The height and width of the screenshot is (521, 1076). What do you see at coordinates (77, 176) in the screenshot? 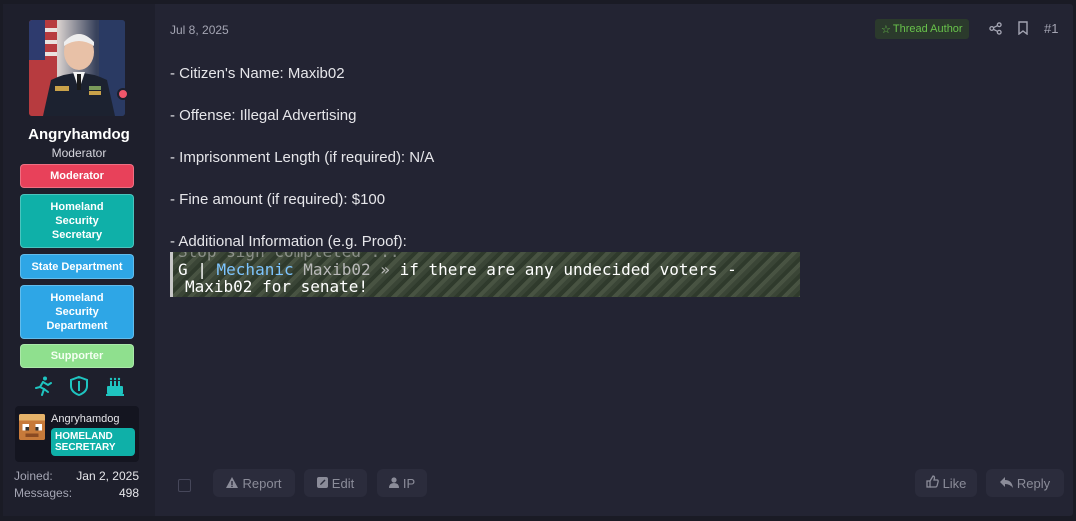
I see `badge-moderator: Moderator` at bounding box center [77, 176].